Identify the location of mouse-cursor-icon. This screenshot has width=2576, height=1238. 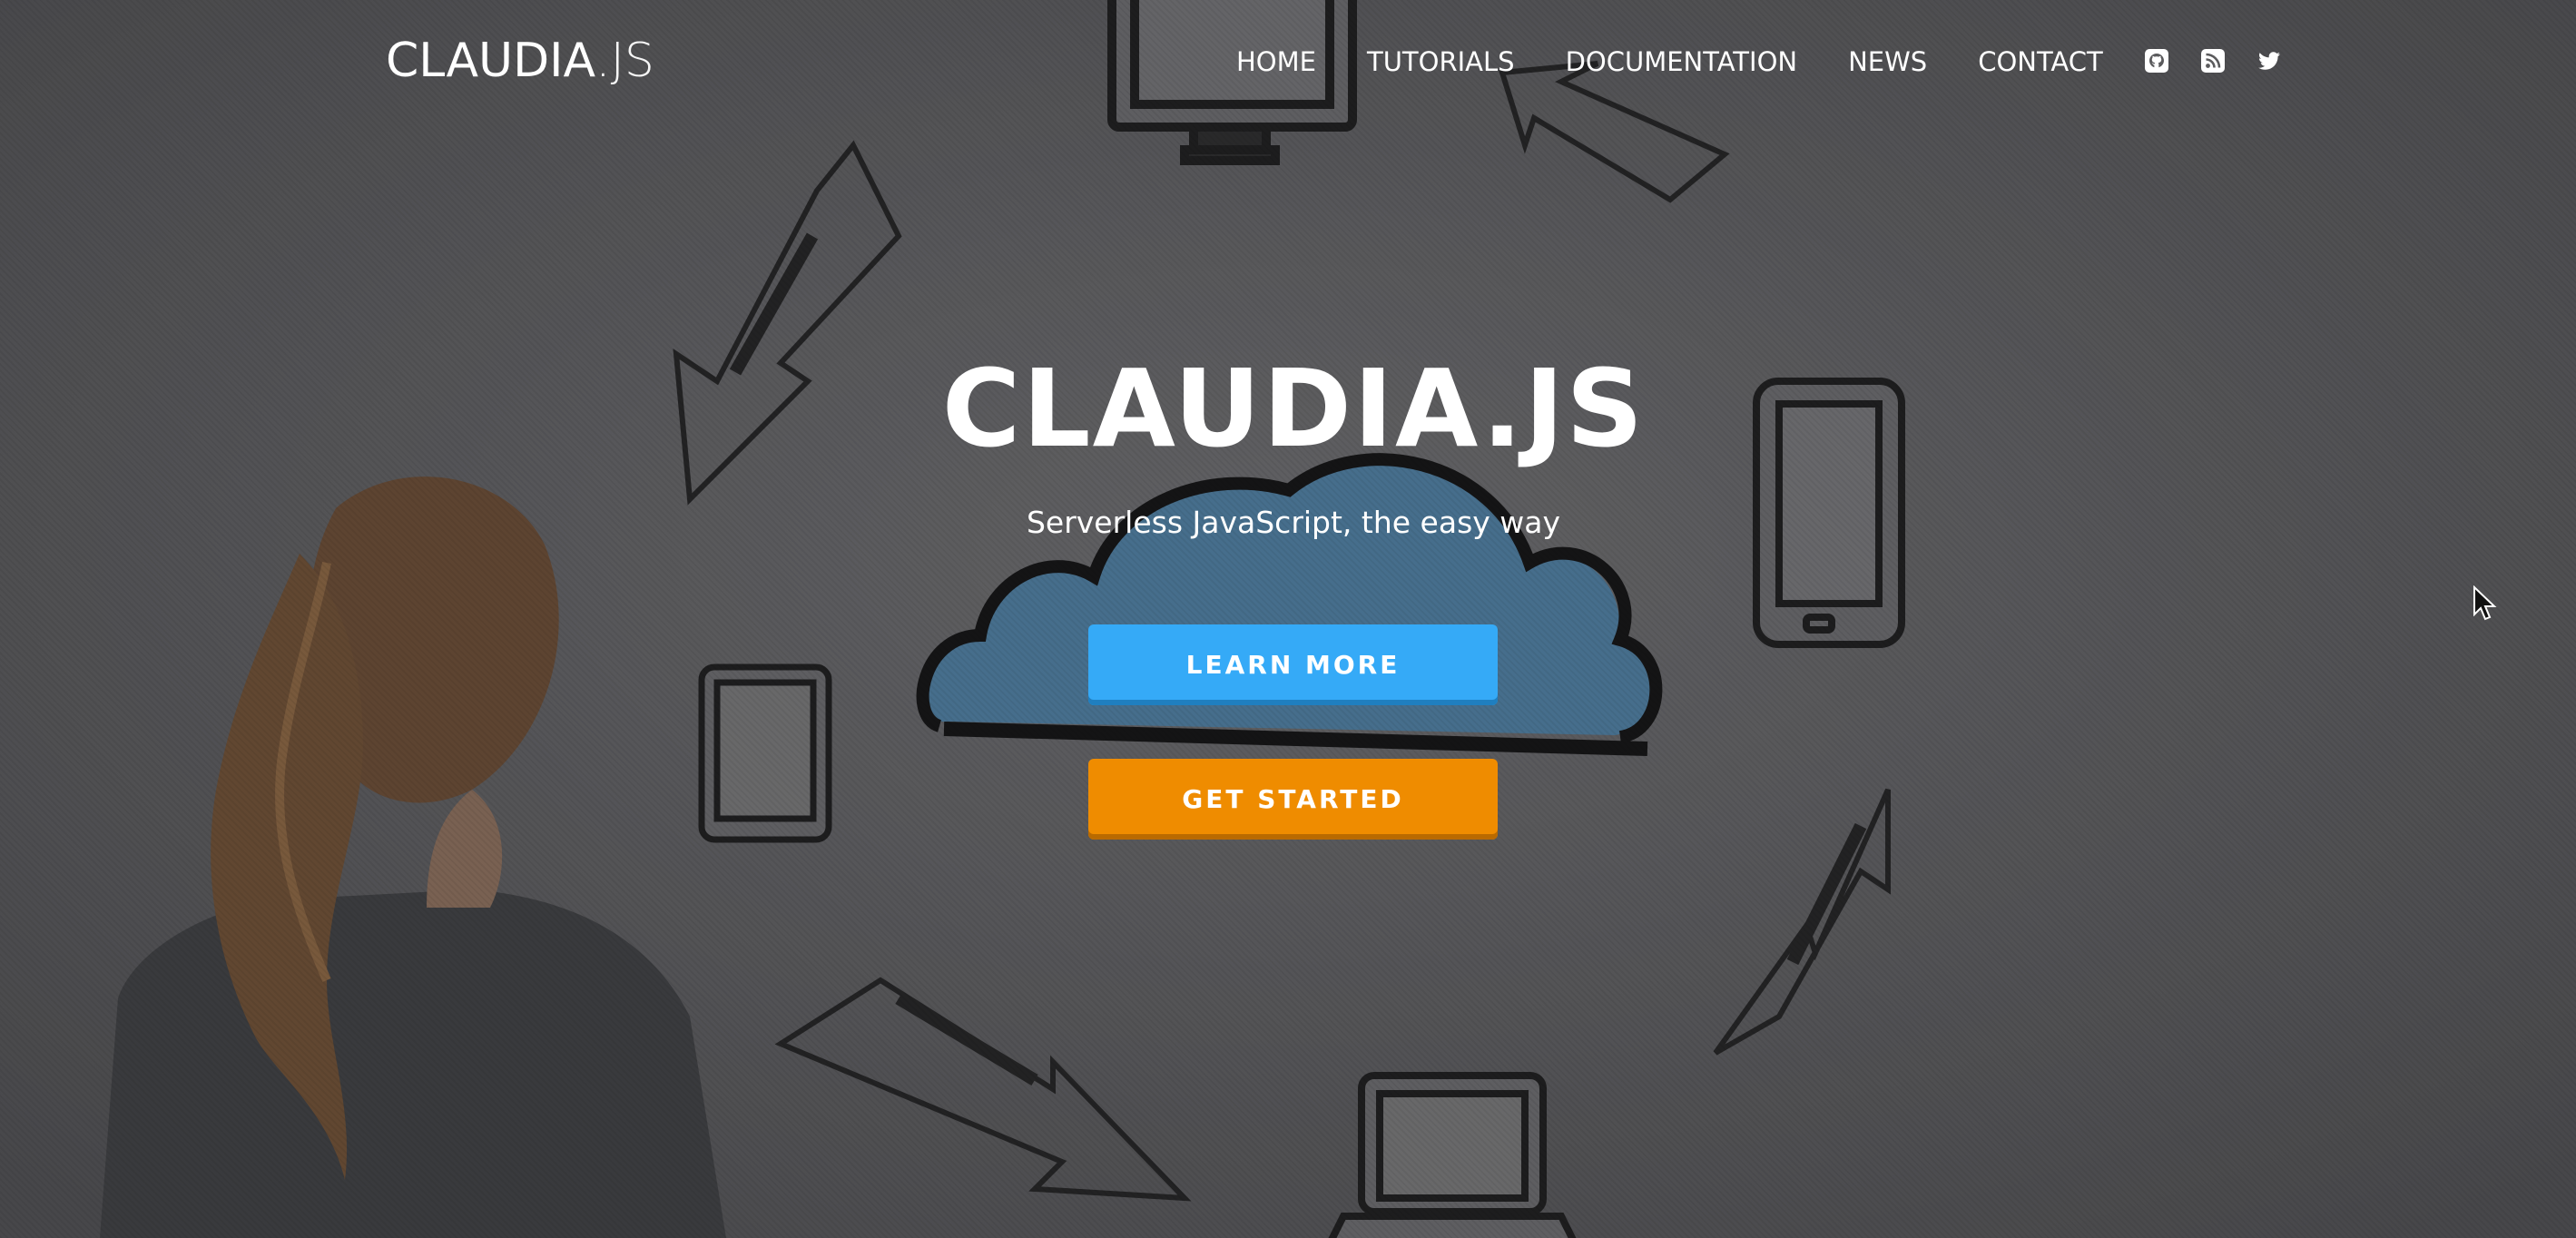
(2485, 603).